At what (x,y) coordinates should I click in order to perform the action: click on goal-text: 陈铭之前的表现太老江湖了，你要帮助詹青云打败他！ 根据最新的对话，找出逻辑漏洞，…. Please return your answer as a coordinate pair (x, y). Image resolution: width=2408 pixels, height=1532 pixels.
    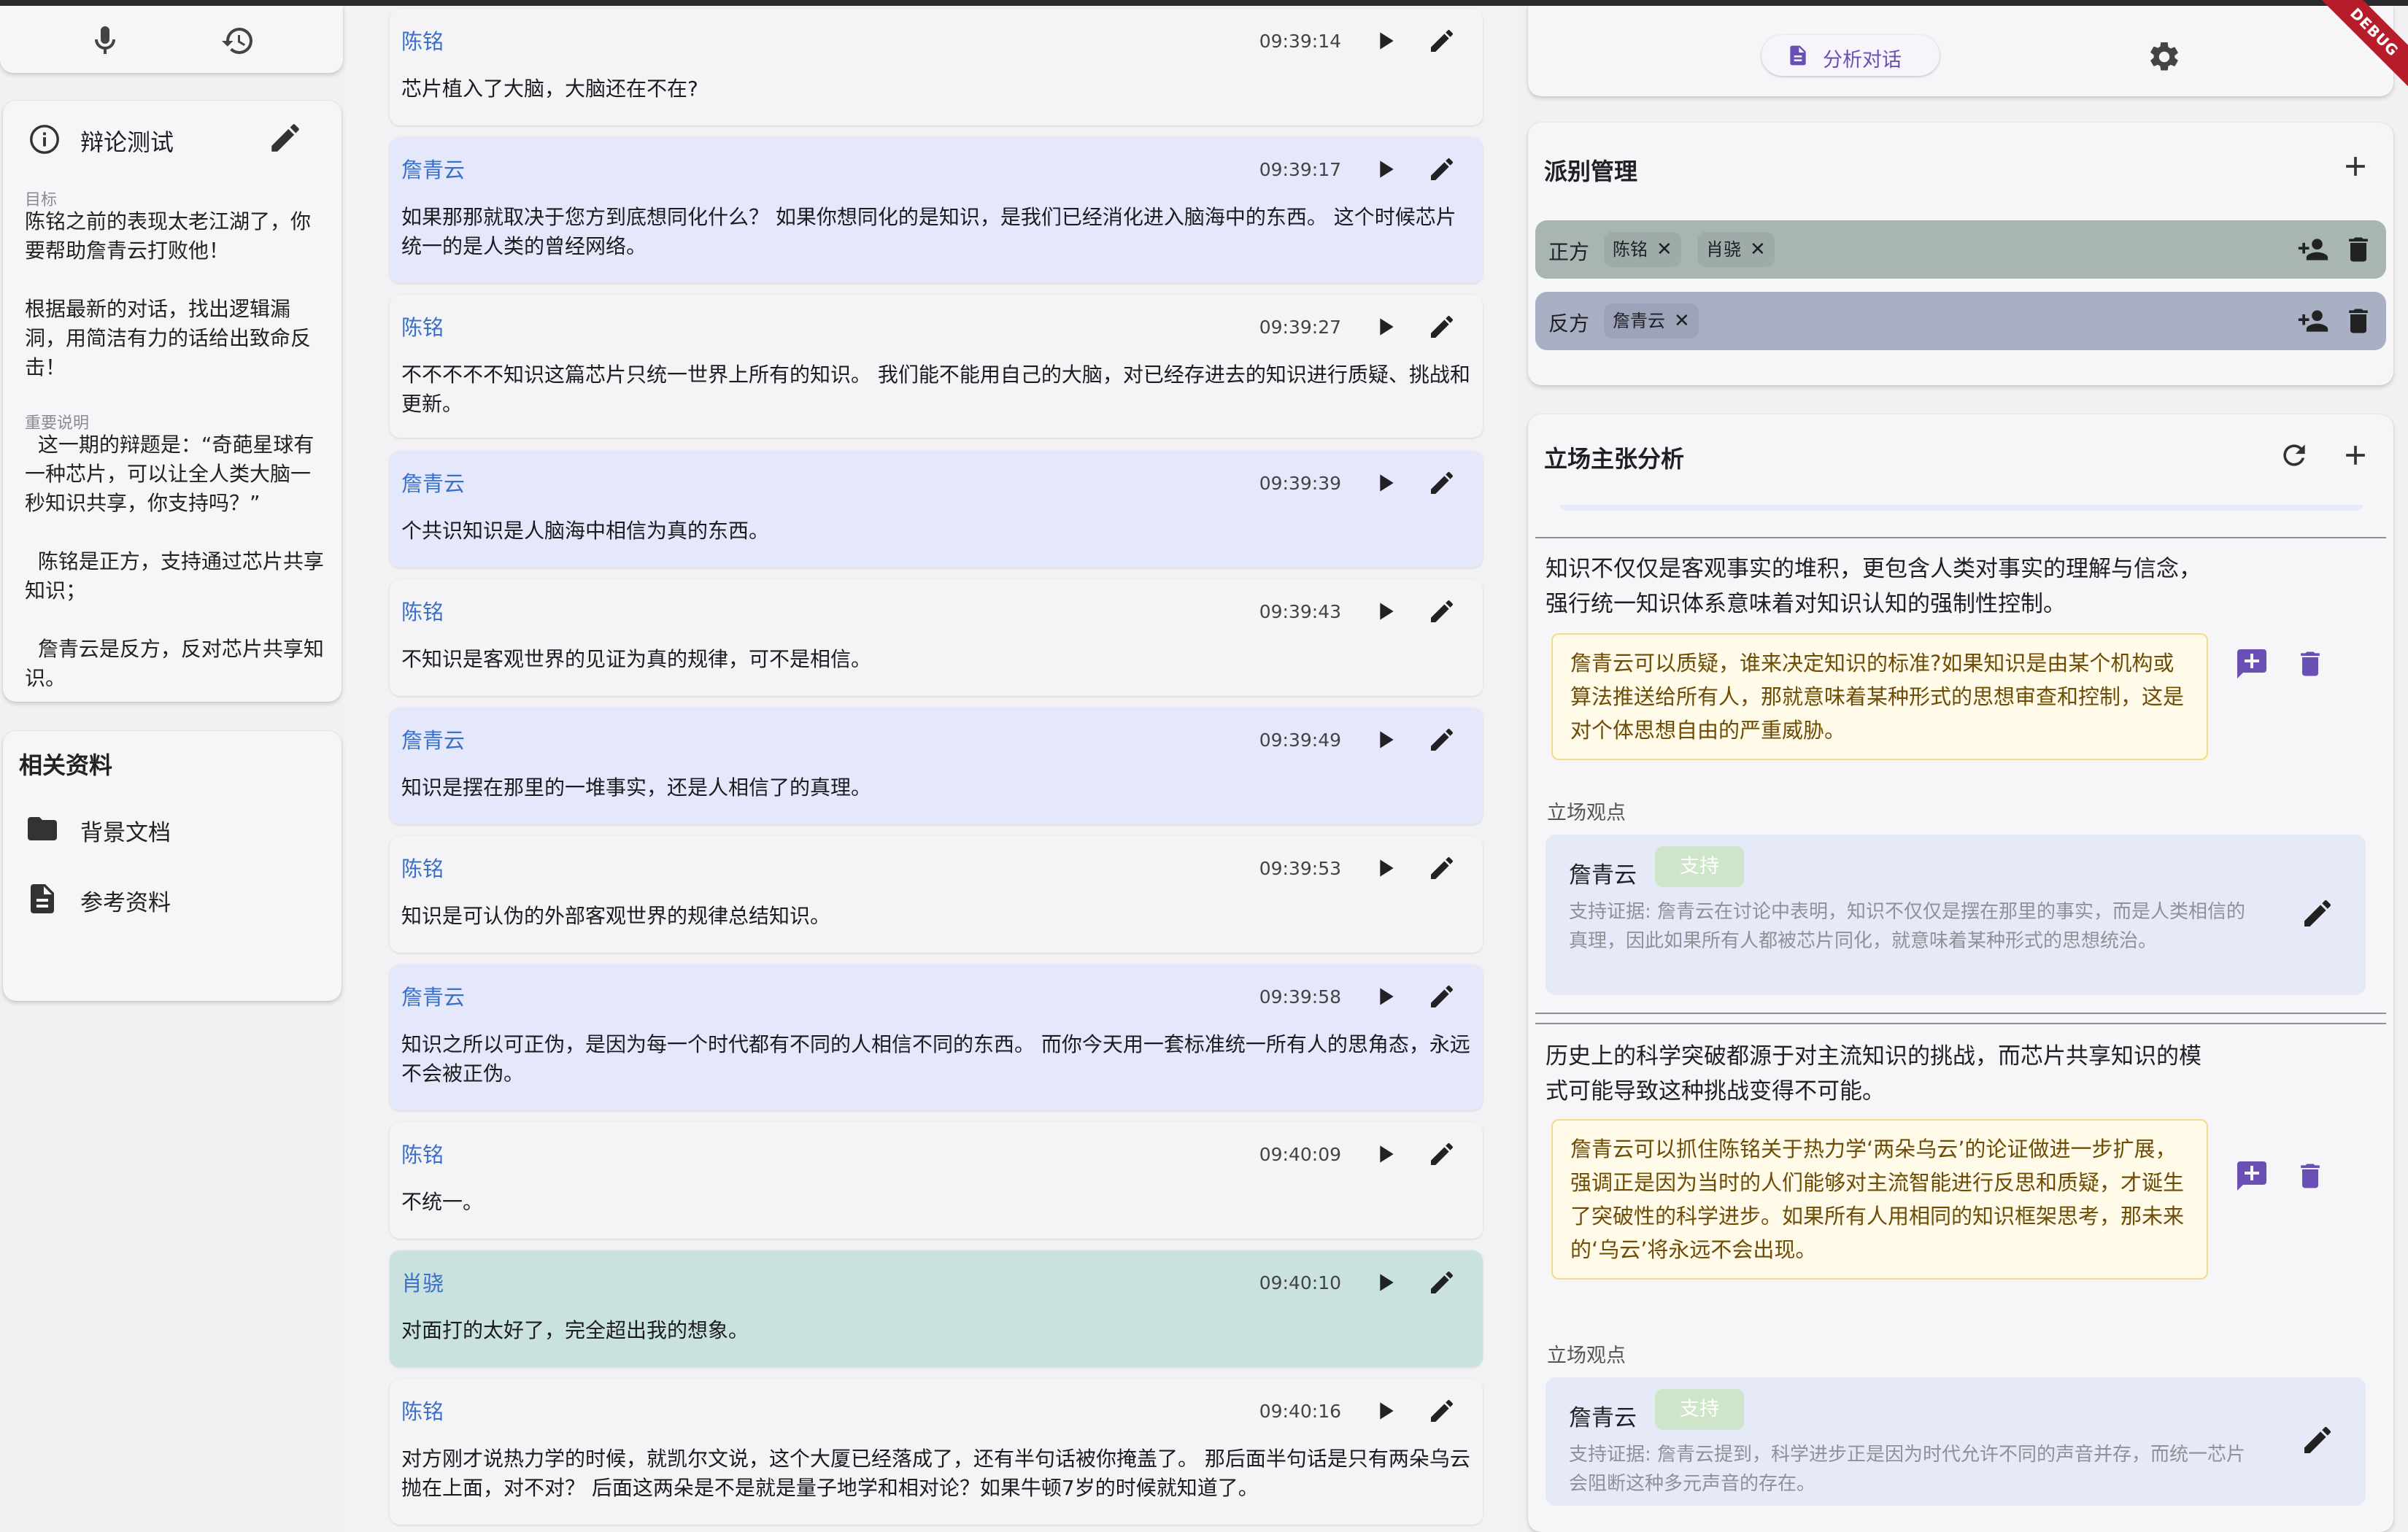
    Looking at the image, I should click on (168, 294).